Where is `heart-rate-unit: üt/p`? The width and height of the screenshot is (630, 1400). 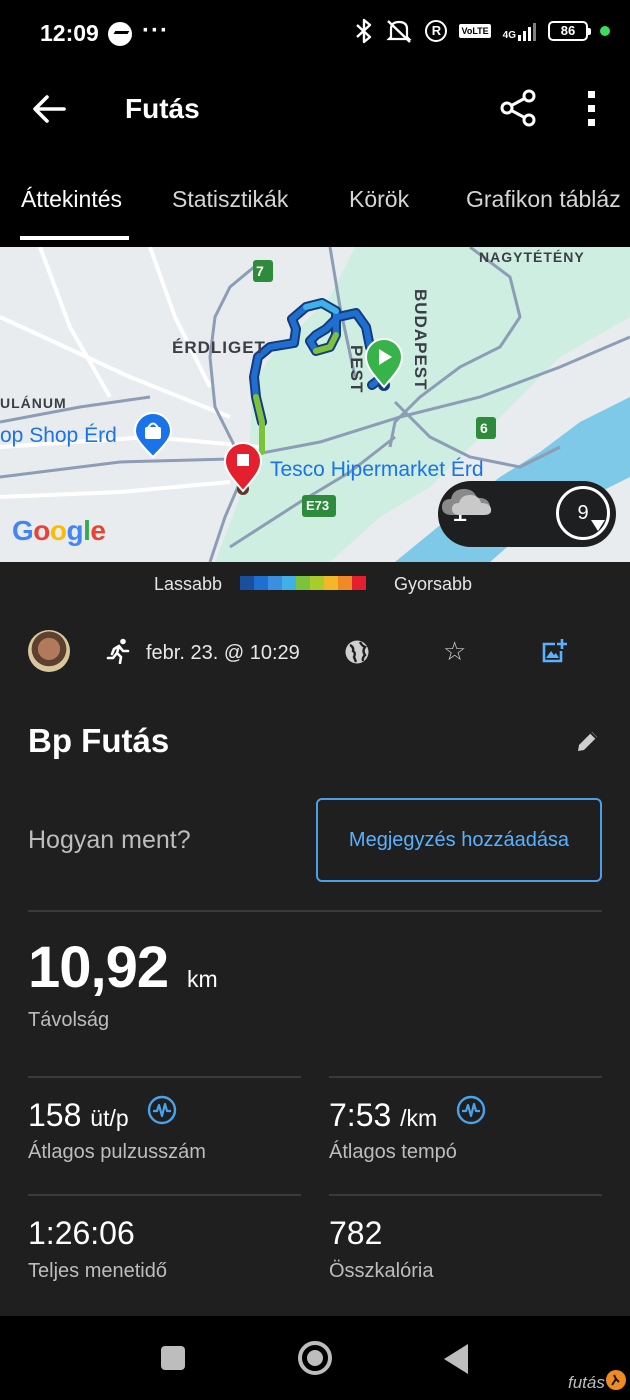
heart-rate-unit: üt/p is located at coordinates (109, 1118).